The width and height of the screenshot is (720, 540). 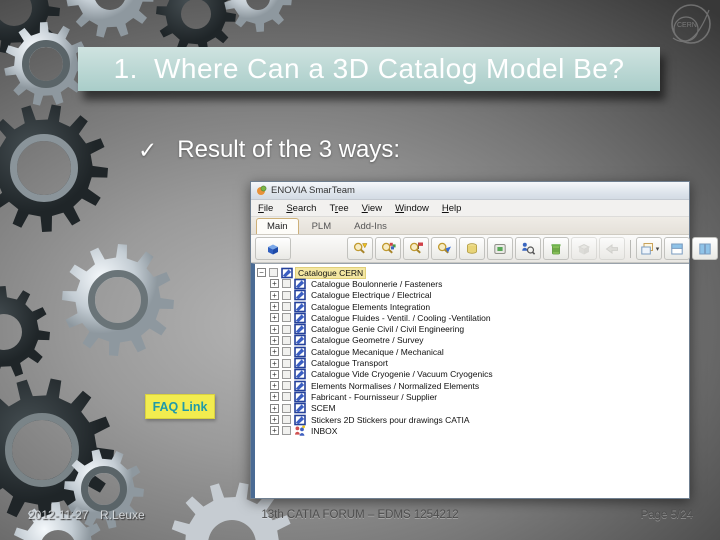 I want to click on menu-item-window: Window, so click(x=412, y=208).